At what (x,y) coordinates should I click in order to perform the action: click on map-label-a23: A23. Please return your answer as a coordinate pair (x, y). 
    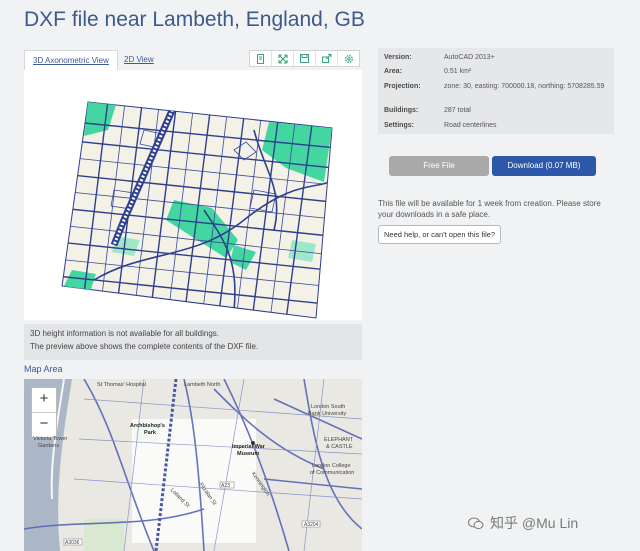
    Looking at the image, I should click on (225, 486).